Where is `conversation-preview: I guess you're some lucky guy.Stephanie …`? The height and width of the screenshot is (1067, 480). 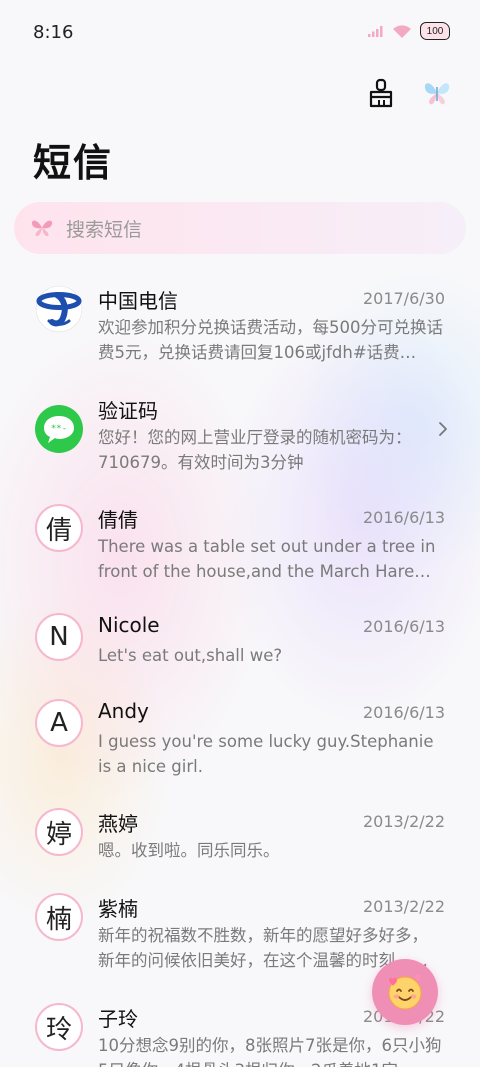
conversation-preview: I guess you're some lucky guy.Stephanie … is located at coordinates (266, 754).